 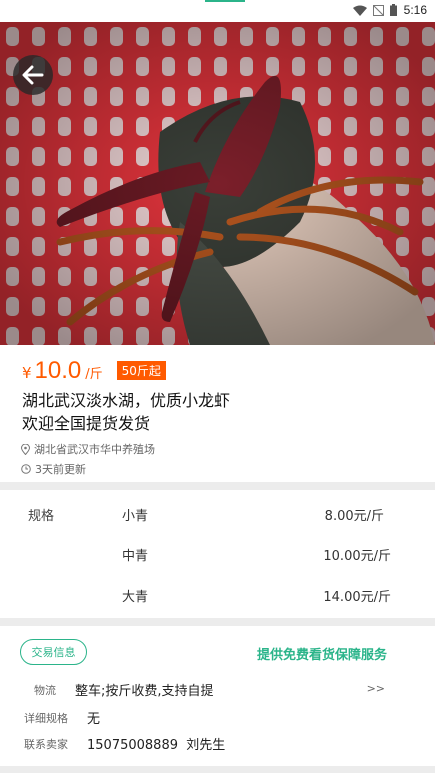 I want to click on trade-info-tag: 交易信息, so click(x=53, y=652).